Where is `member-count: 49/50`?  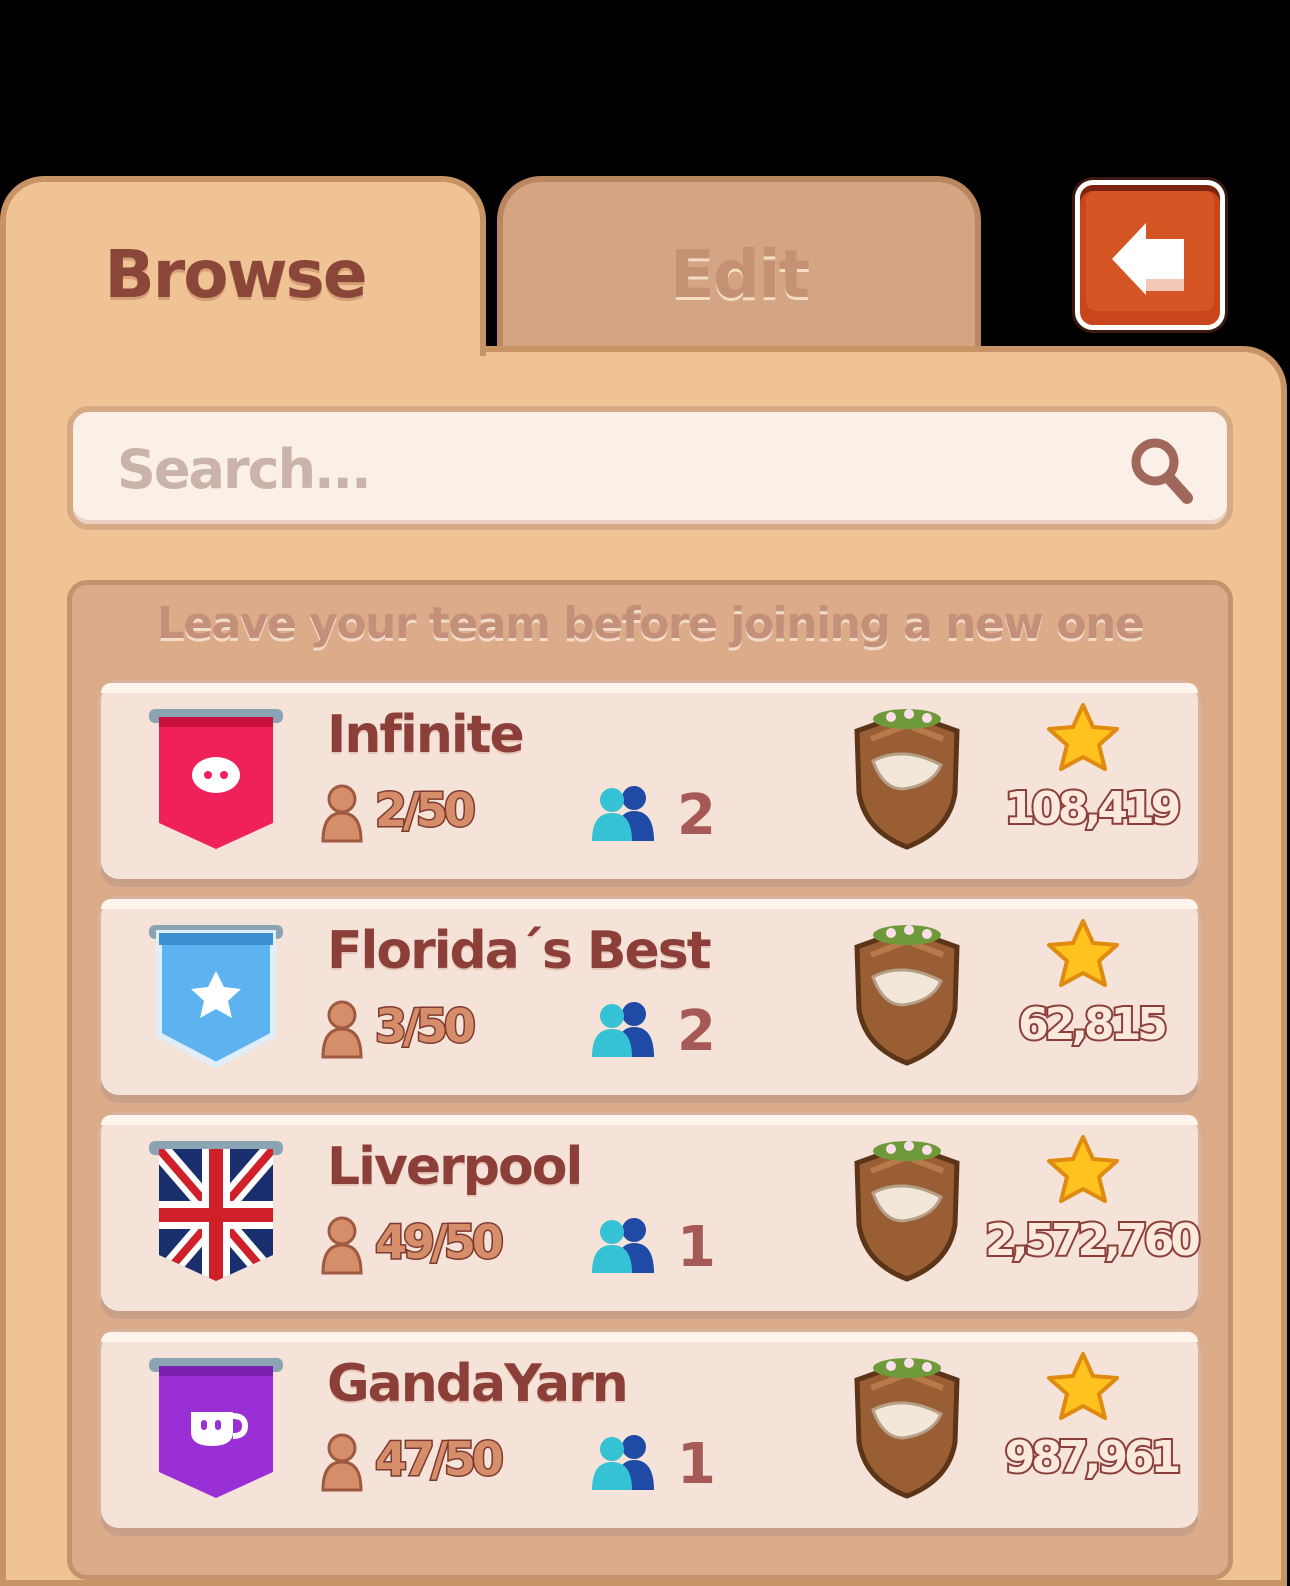
member-count: 49/50 is located at coordinates (440, 1242).